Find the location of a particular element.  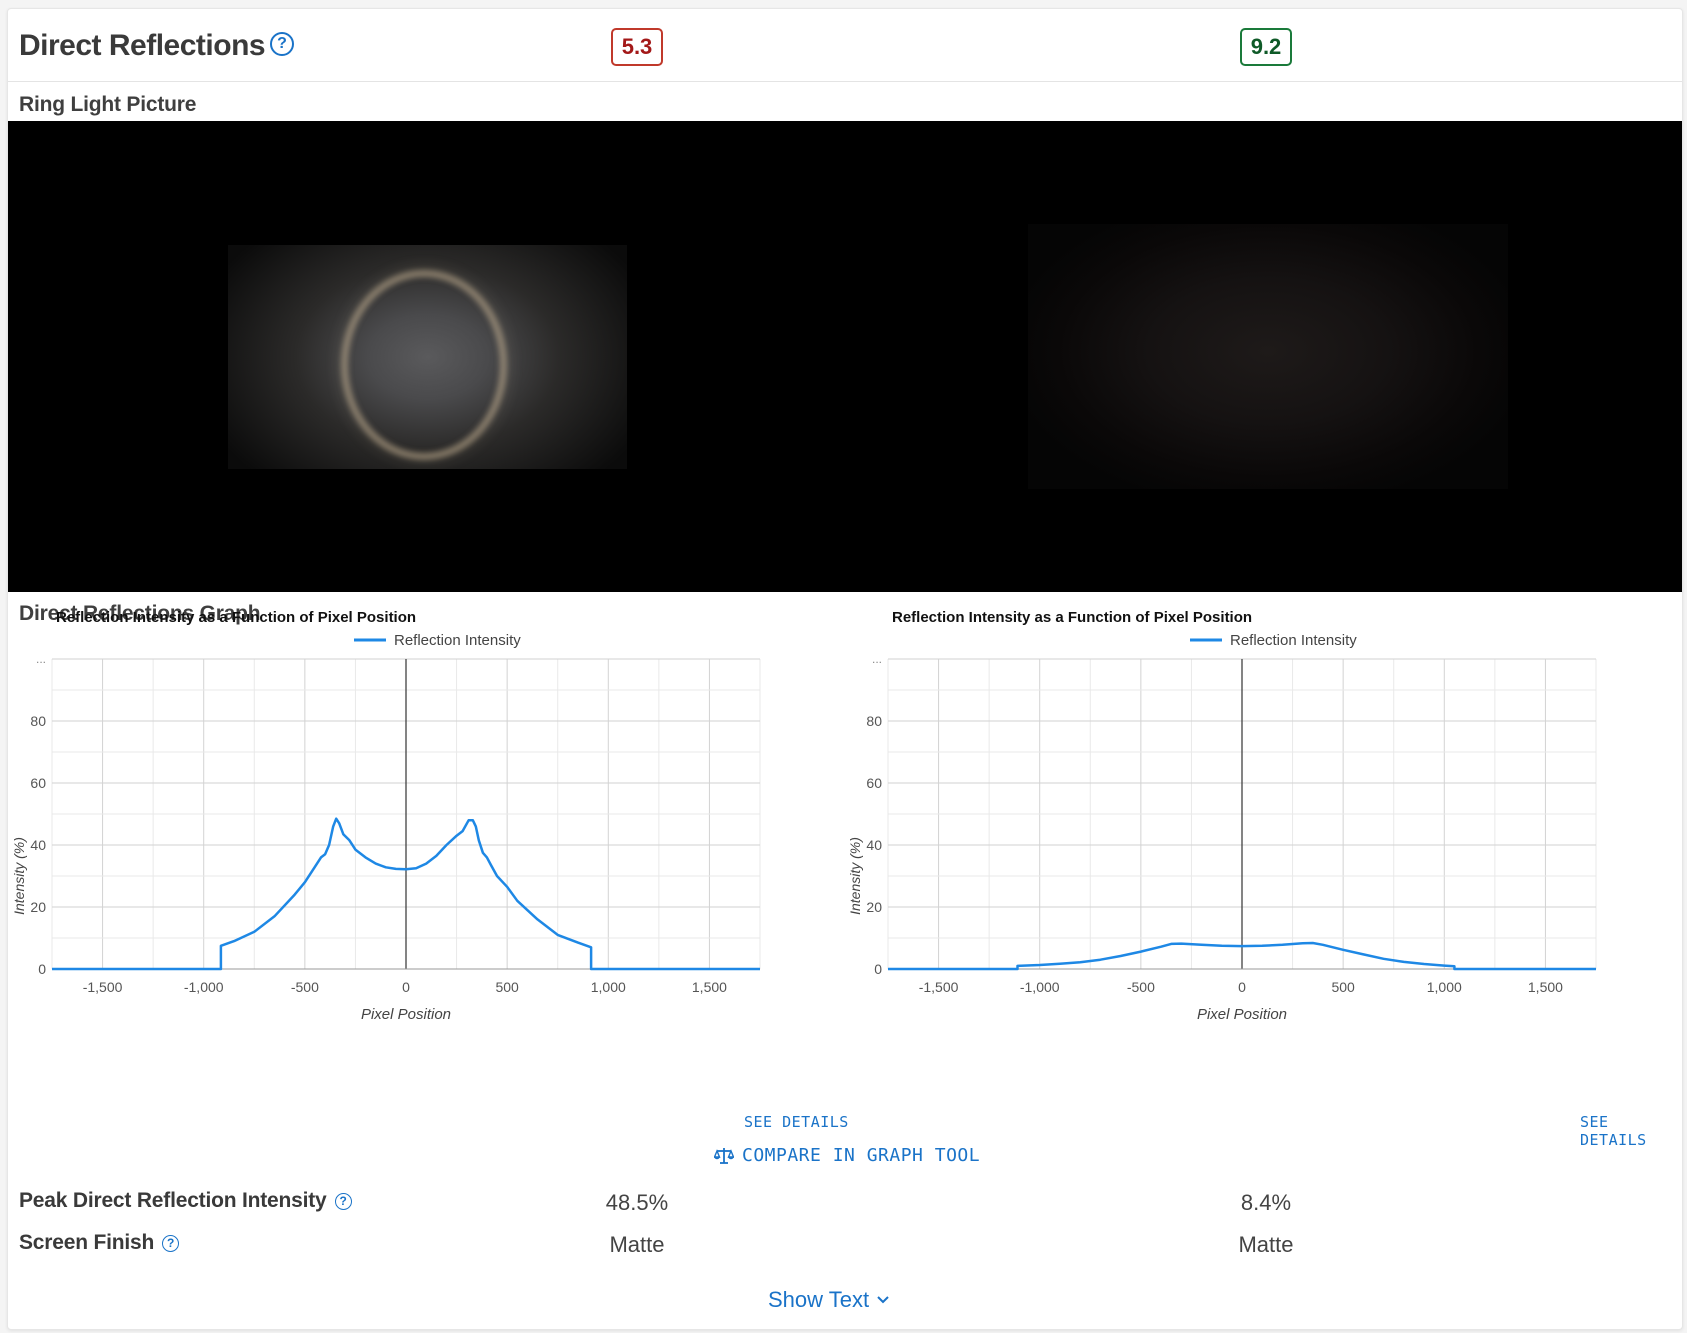

ring-light-photo-left is located at coordinates (427, 357).